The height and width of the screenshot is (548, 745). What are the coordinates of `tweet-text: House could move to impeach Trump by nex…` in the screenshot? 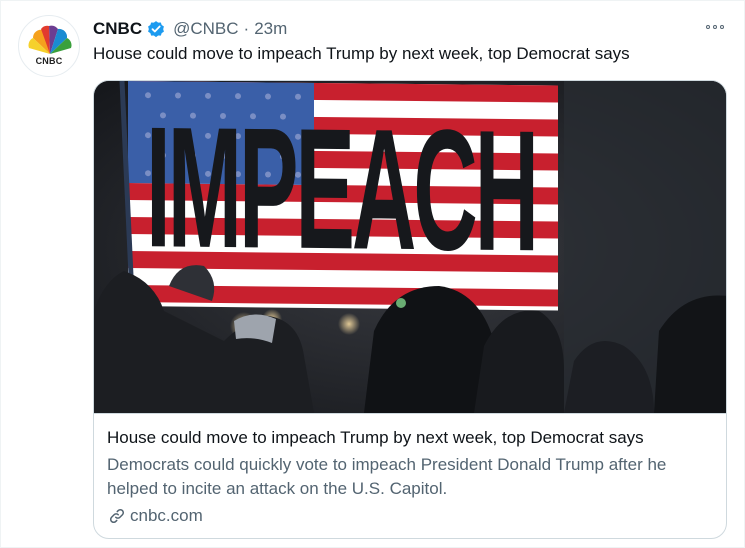 It's located at (361, 53).